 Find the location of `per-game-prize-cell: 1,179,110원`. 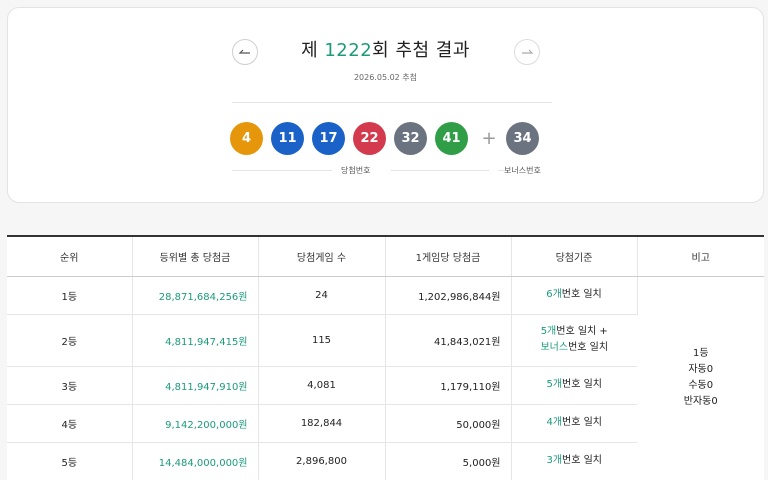

per-game-prize-cell: 1,179,110원 is located at coordinates (448, 385).